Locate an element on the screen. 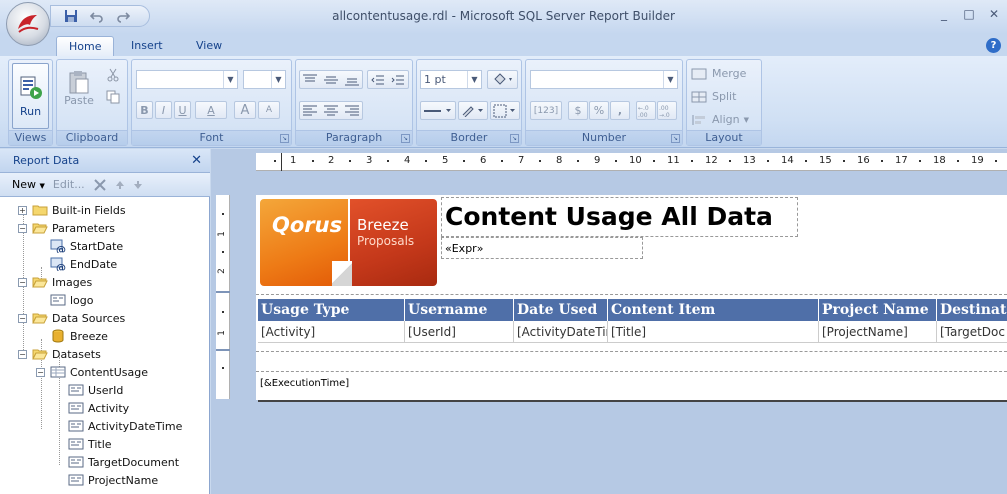 The height and width of the screenshot is (494, 1007). column-header: Date Used is located at coordinates (561, 310).